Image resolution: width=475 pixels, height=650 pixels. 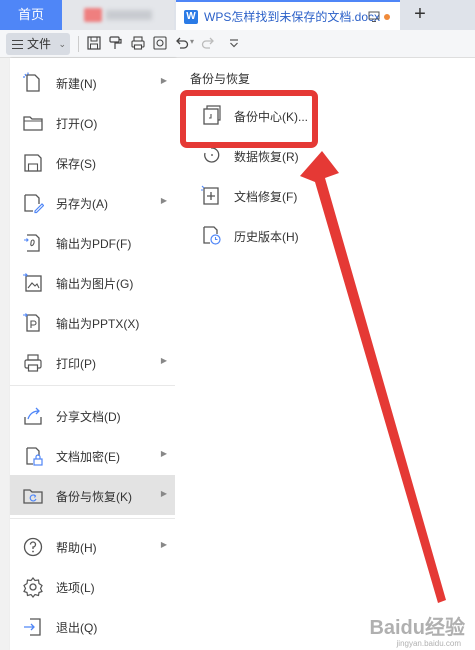 I want to click on blurred-file-icon, so click(x=93, y=15).